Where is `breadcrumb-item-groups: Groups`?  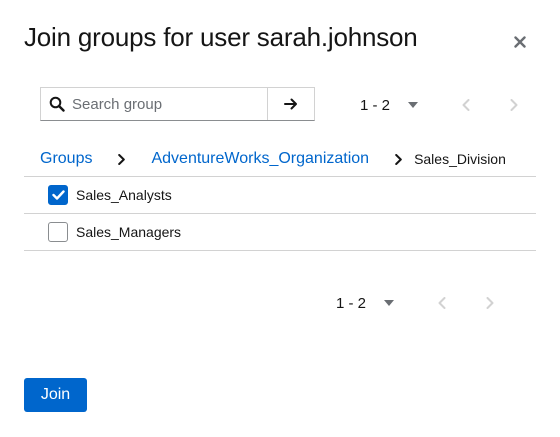 breadcrumb-item-groups: Groups is located at coordinates (66, 159).